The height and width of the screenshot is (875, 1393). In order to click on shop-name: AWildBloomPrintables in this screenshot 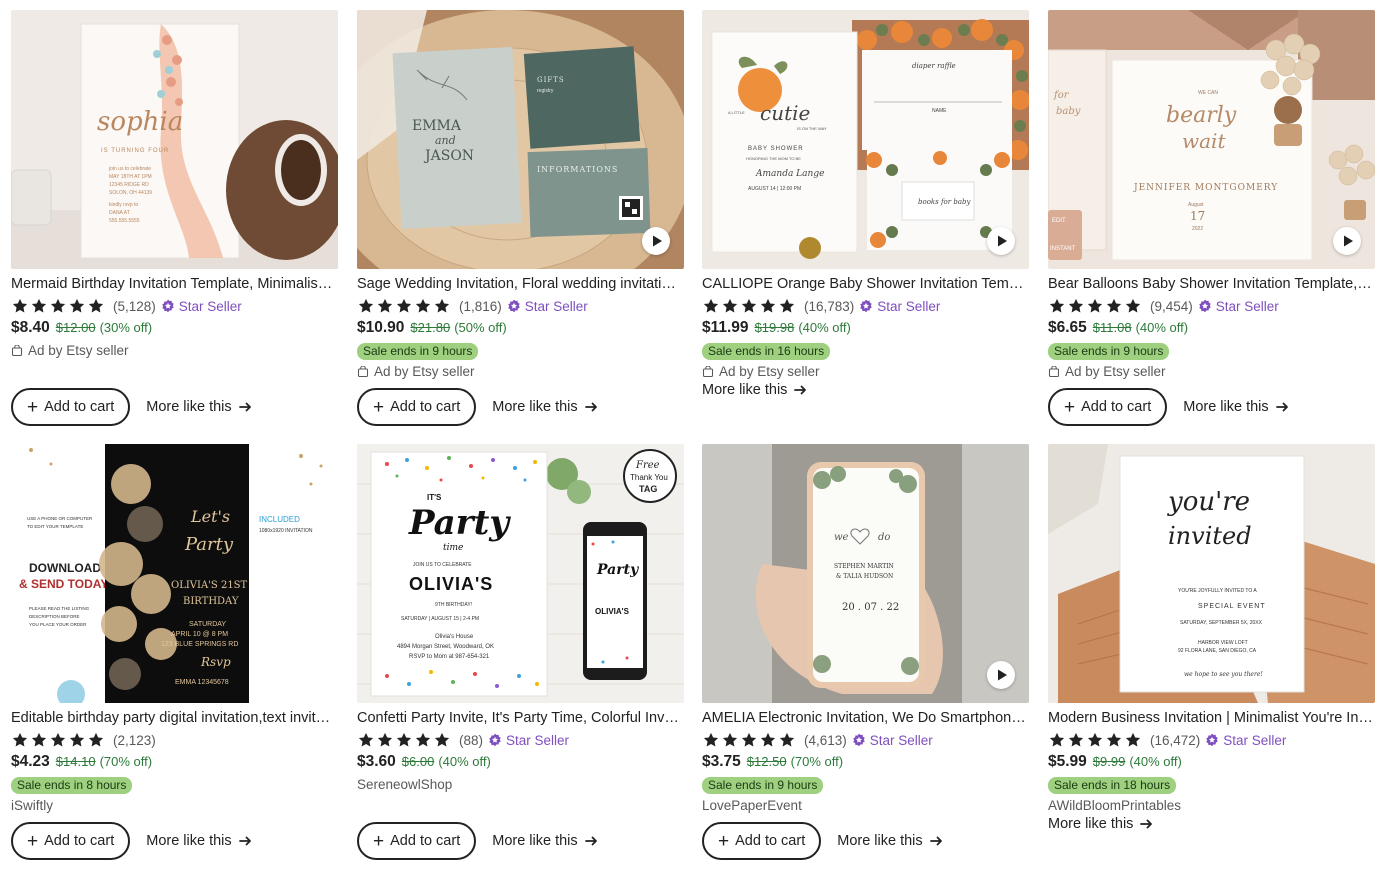, I will do `click(1114, 806)`.